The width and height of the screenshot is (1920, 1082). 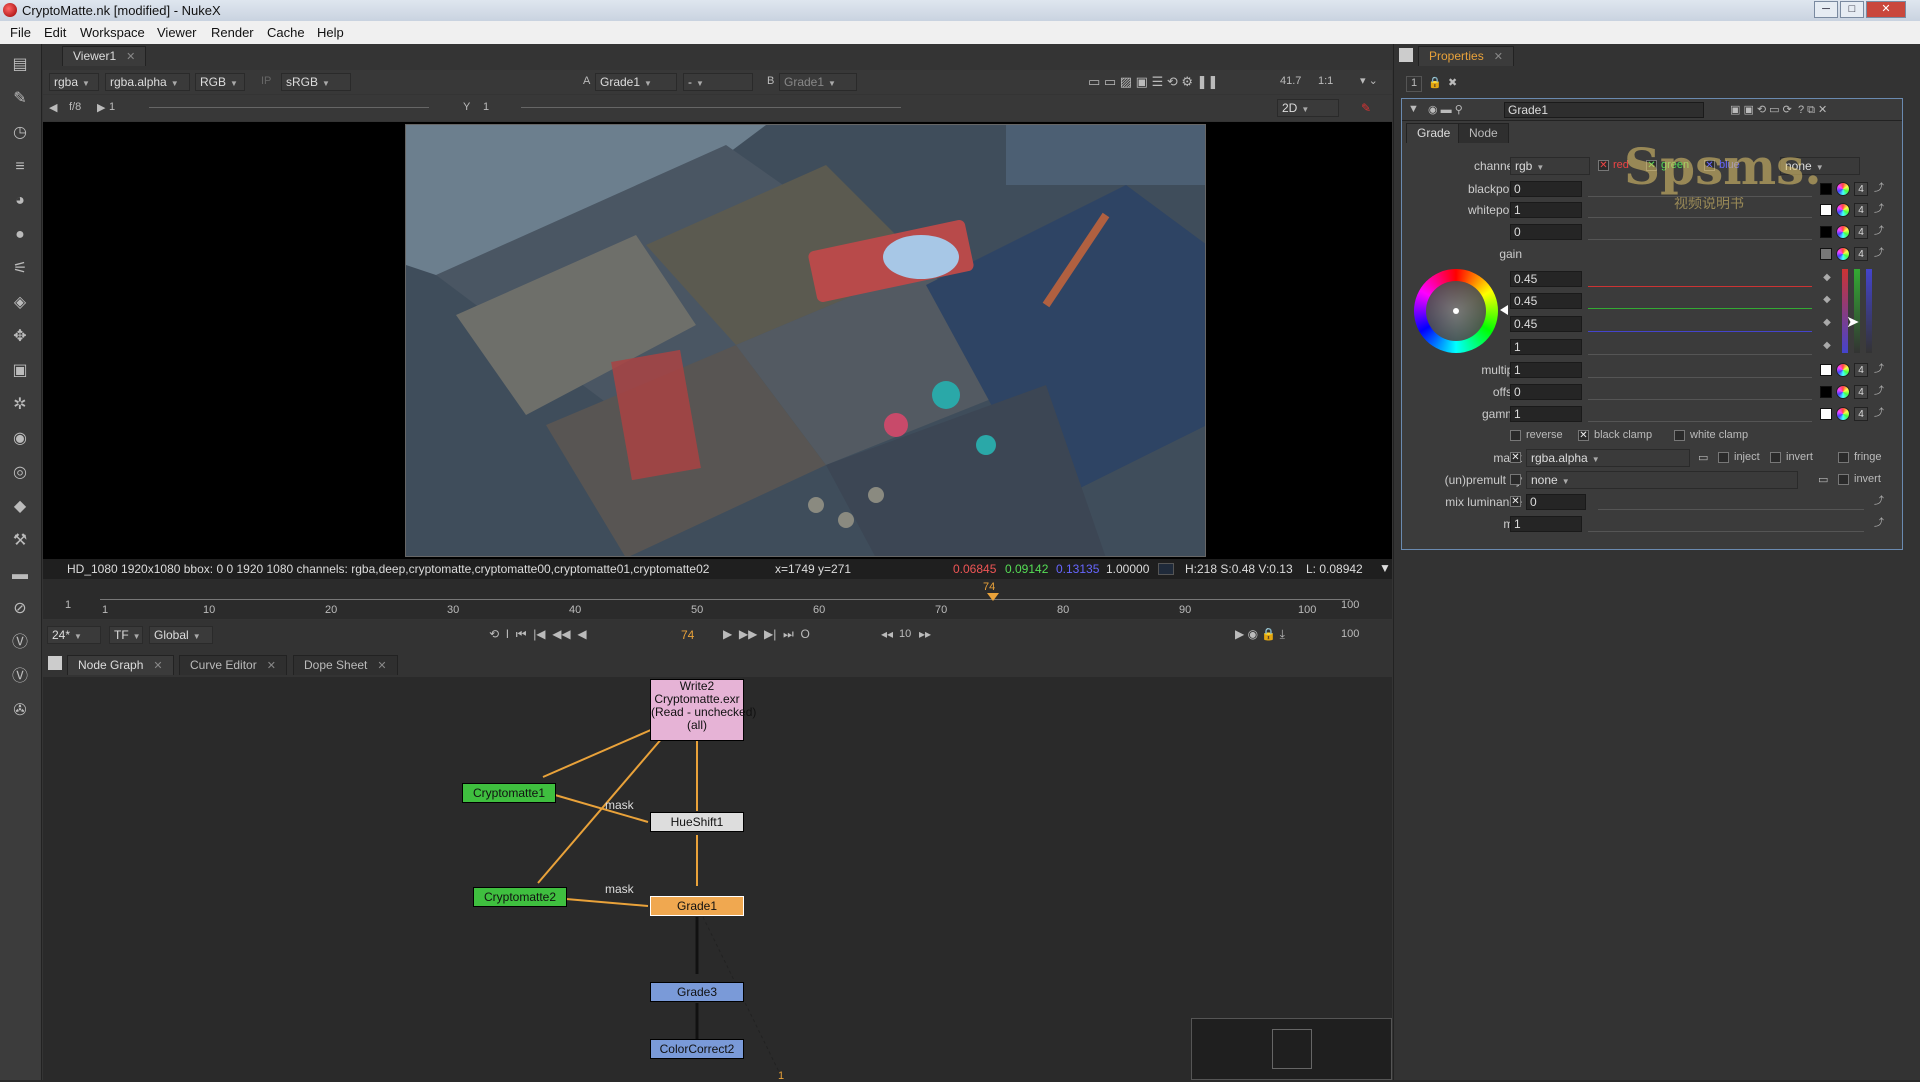 I want to click on lift-swatch, so click(x=1826, y=232).